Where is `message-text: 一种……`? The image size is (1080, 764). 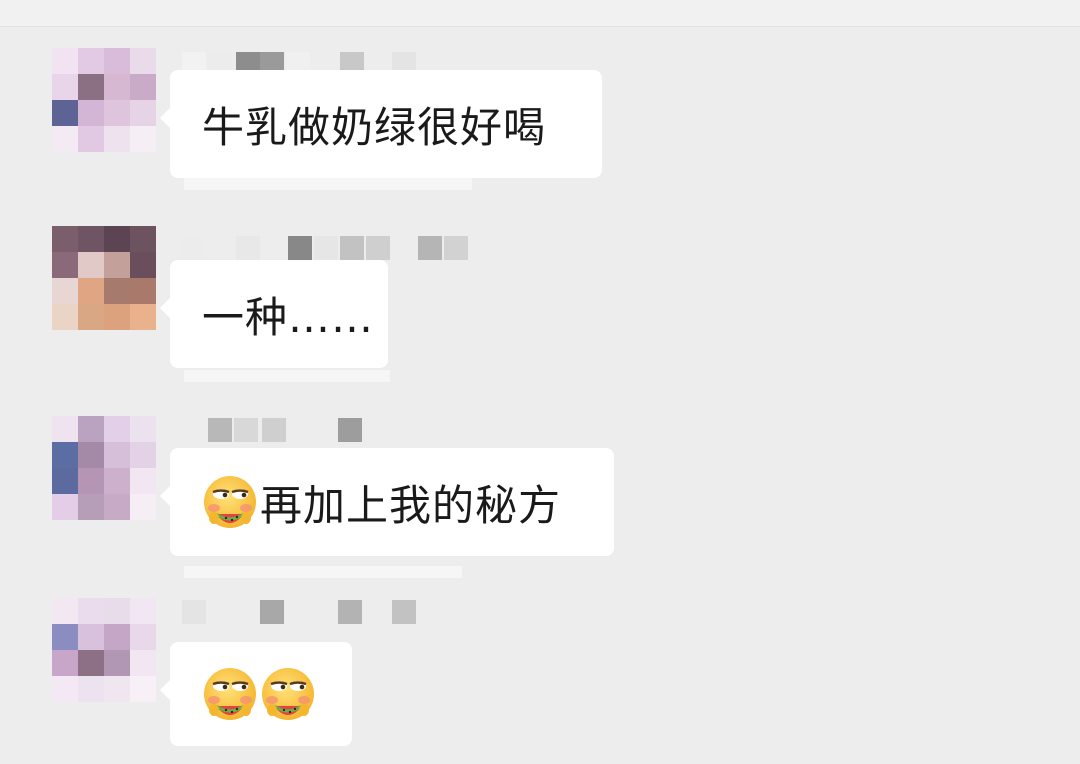 message-text: 一种…… is located at coordinates (288, 317).